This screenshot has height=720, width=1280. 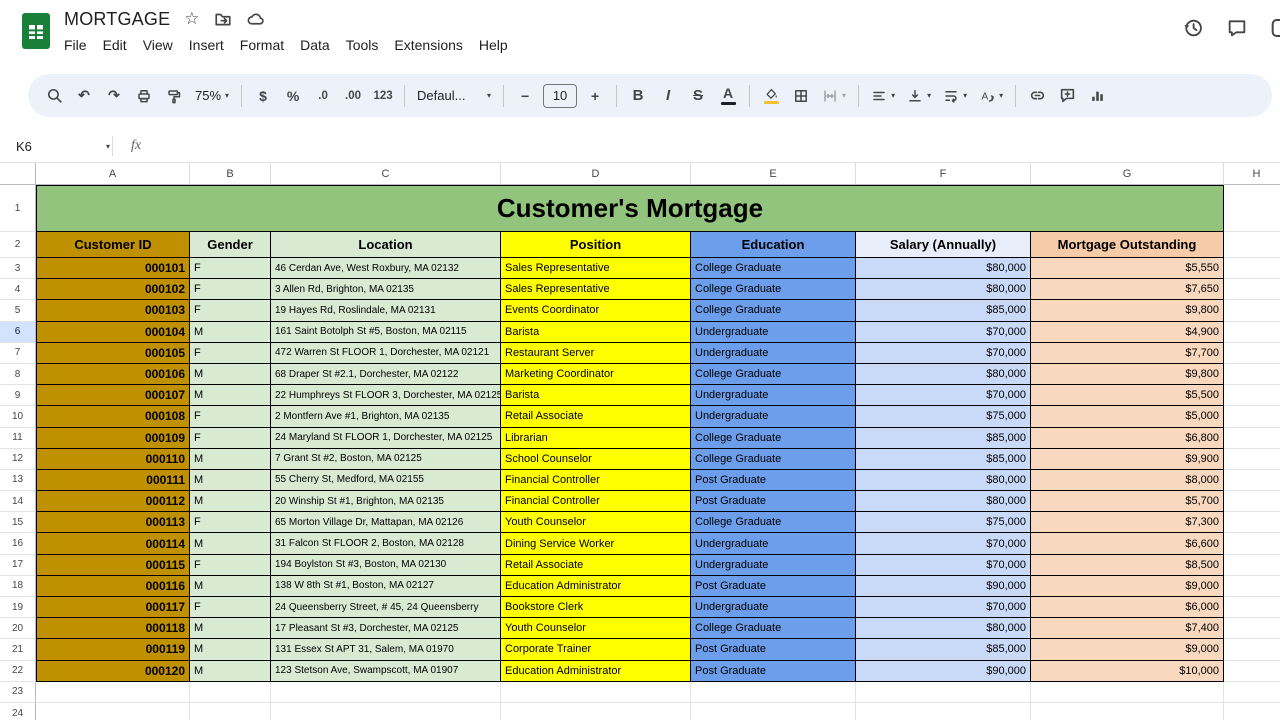 I want to click on cell-B11: F, so click(x=230, y=438).